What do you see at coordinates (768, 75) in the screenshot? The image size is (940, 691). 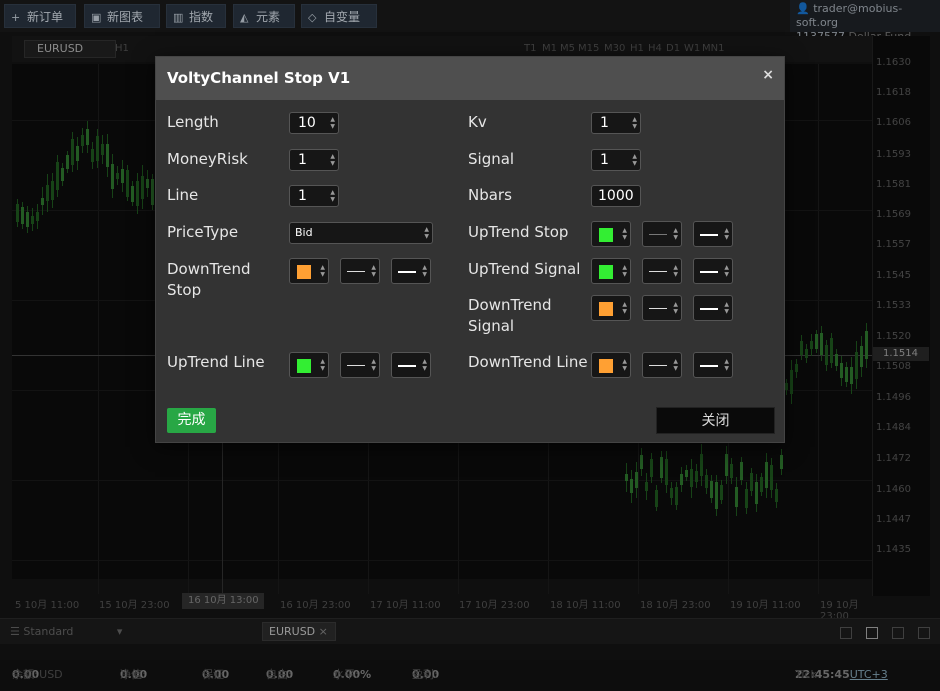 I see `close-icon: ×` at bounding box center [768, 75].